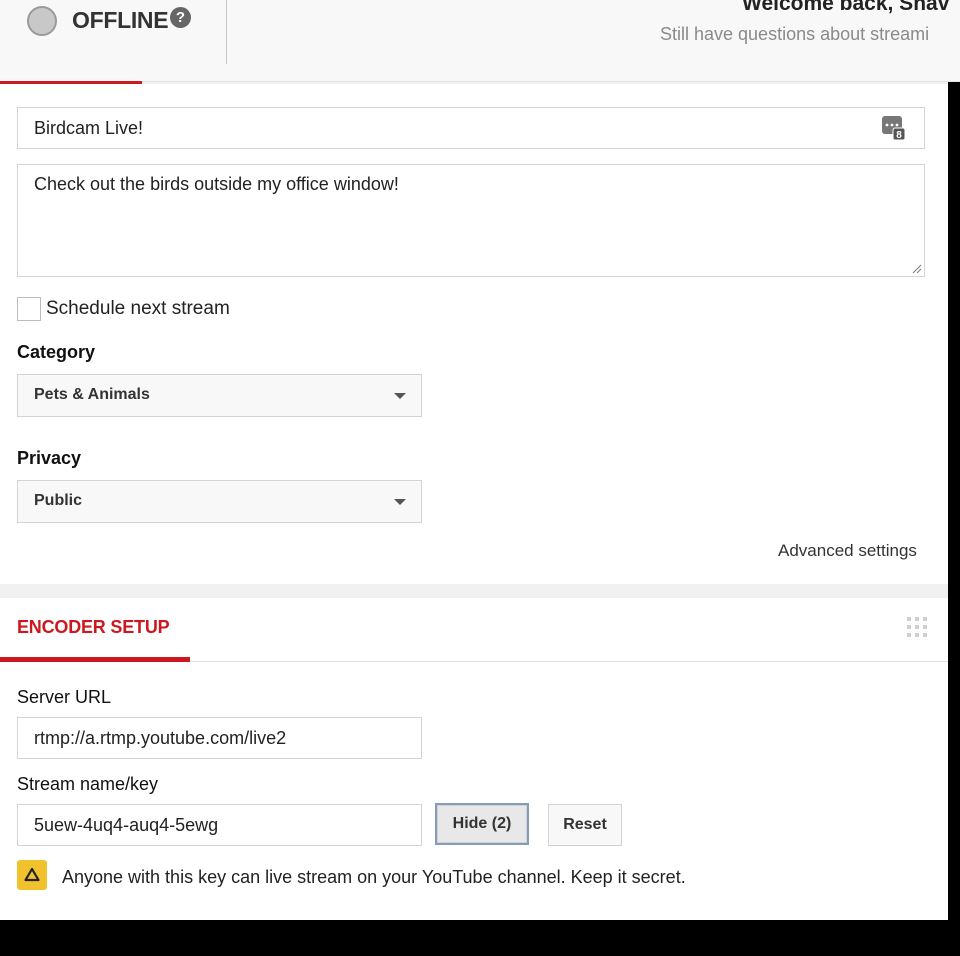 The height and width of the screenshot is (956, 960). I want to click on encoder-tab-underline, so click(95, 659).